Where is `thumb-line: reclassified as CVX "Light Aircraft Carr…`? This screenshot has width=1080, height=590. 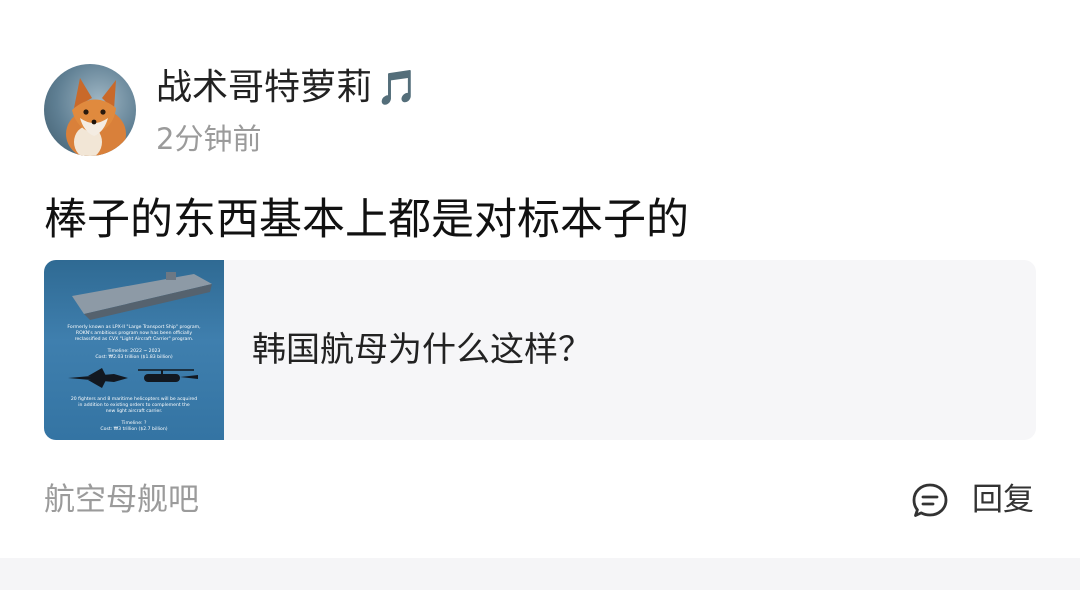 thumb-line: reclassified as CVX "Light Aircraft Carr… is located at coordinates (134, 339).